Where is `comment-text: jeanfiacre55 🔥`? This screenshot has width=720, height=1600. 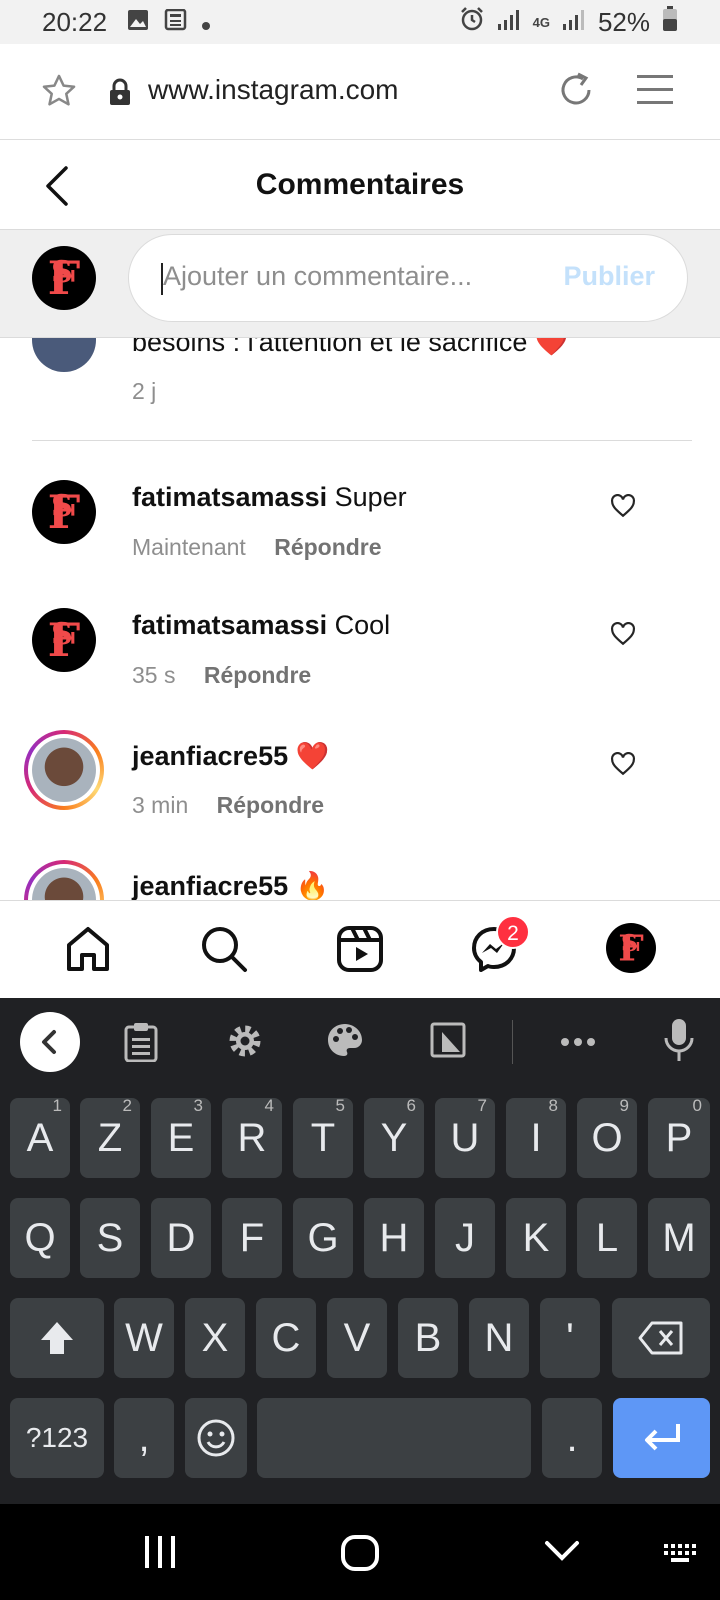 comment-text: jeanfiacre55 🔥 is located at coordinates (230, 885).